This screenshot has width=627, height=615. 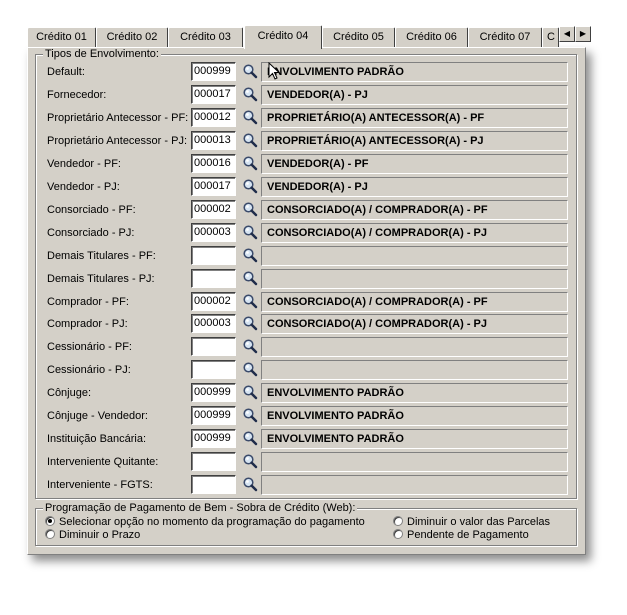 What do you see at coordinates (102, 54) in the screenshot?
I see `envolvimento-legend: Tipos de Envolvimento:` at bounding box center [102, 54].